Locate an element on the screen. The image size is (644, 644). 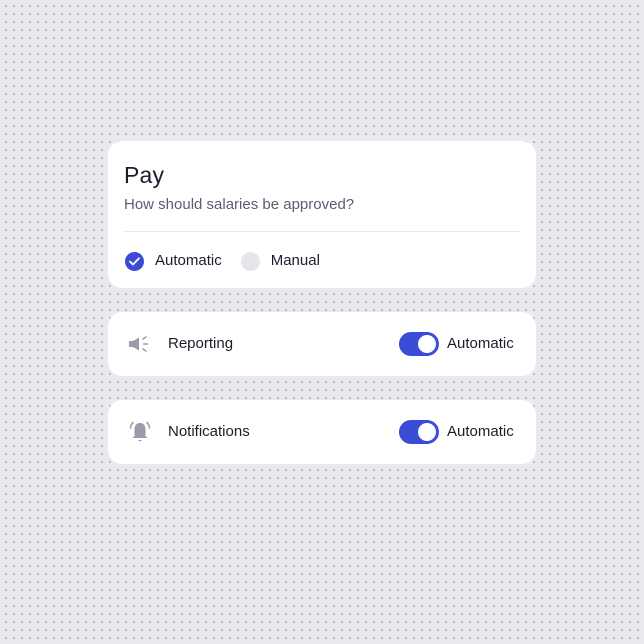
notifications-label: Notifications is located at coordinates (209, 431).